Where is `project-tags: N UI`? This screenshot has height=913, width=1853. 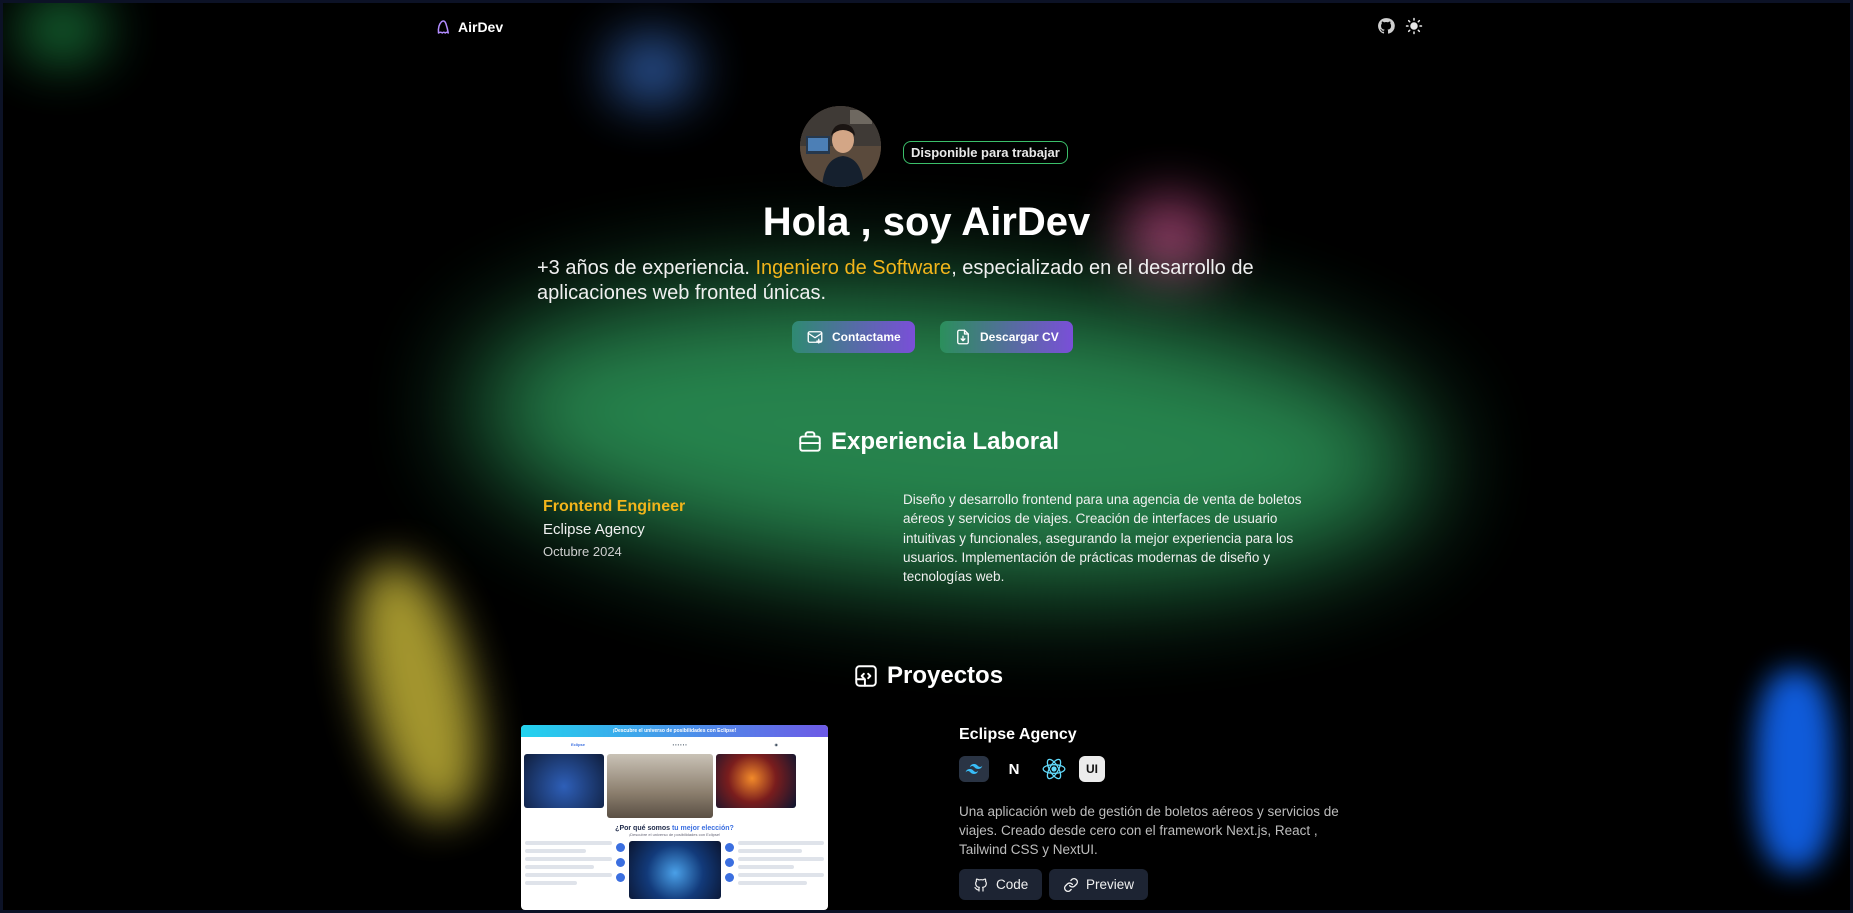 project-tags: N UI is located at coordinates (1032, 769).